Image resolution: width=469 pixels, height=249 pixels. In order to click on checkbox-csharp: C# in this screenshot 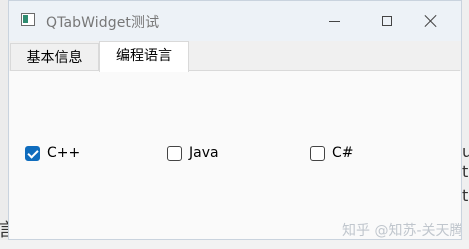, I will do `click(332, 153)`.